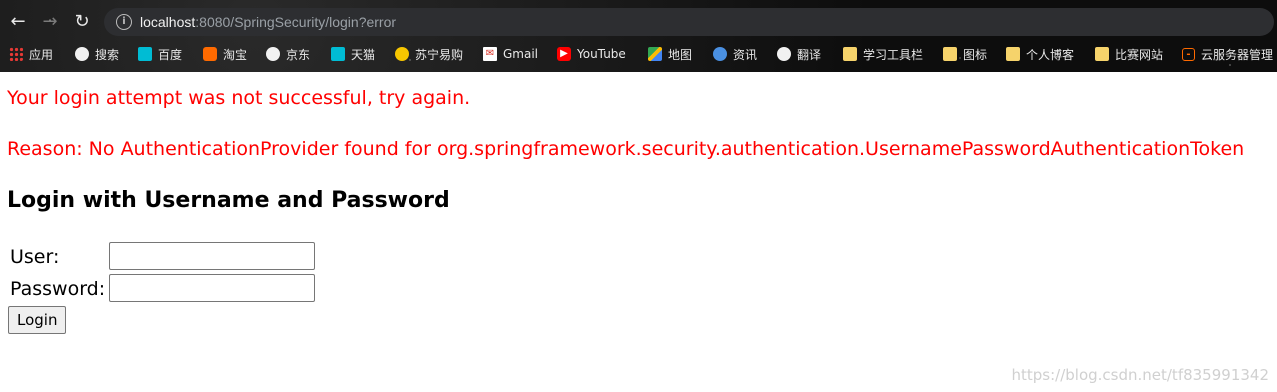  What do you see at coordinates (82, 54) in the screenshot?
I see `search-engine-icon` at bounding box center [82, 54].